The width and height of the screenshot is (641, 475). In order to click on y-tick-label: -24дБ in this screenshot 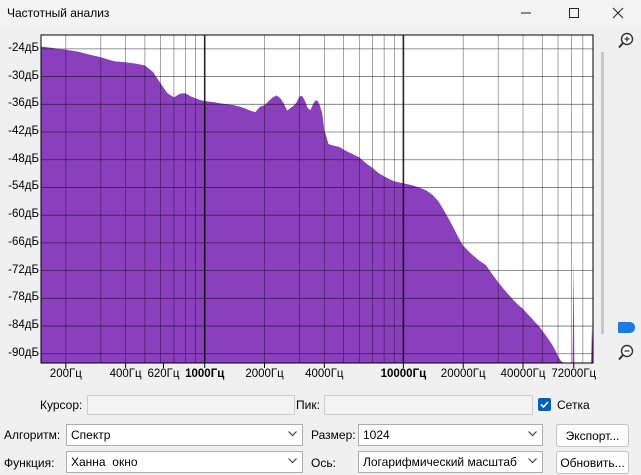, I will do `click(23, 47)`.